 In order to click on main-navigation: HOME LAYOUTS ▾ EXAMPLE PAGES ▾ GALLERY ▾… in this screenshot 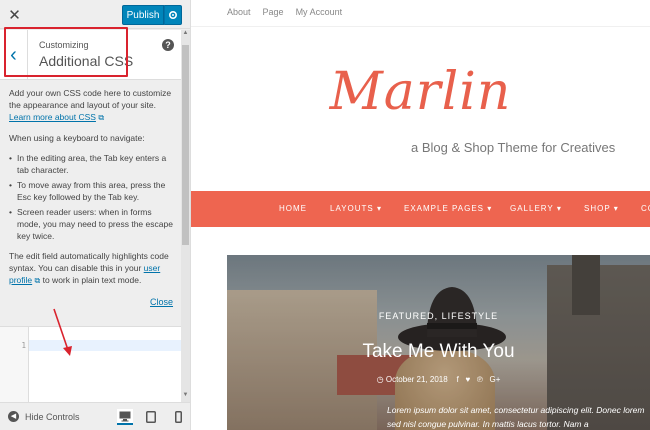, I will do `click(420, 209)`.